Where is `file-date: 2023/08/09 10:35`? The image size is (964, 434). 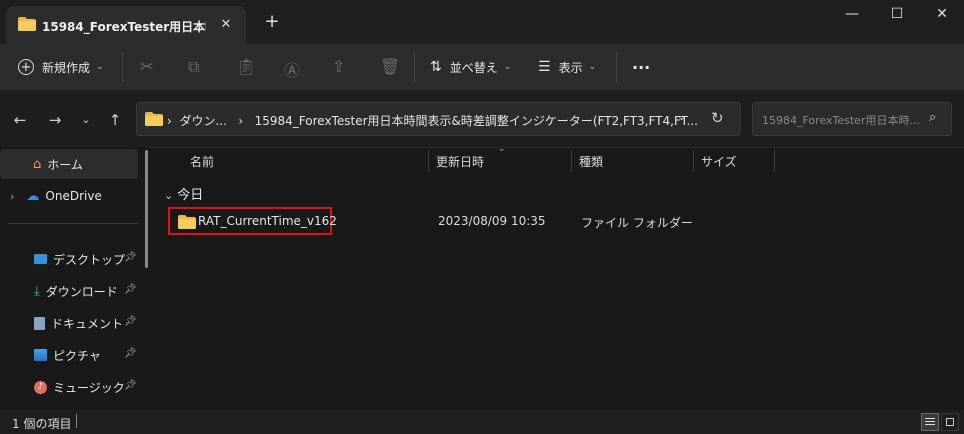 file-date: 2023/08/09 10:35 is located at coordinates (492, 221).